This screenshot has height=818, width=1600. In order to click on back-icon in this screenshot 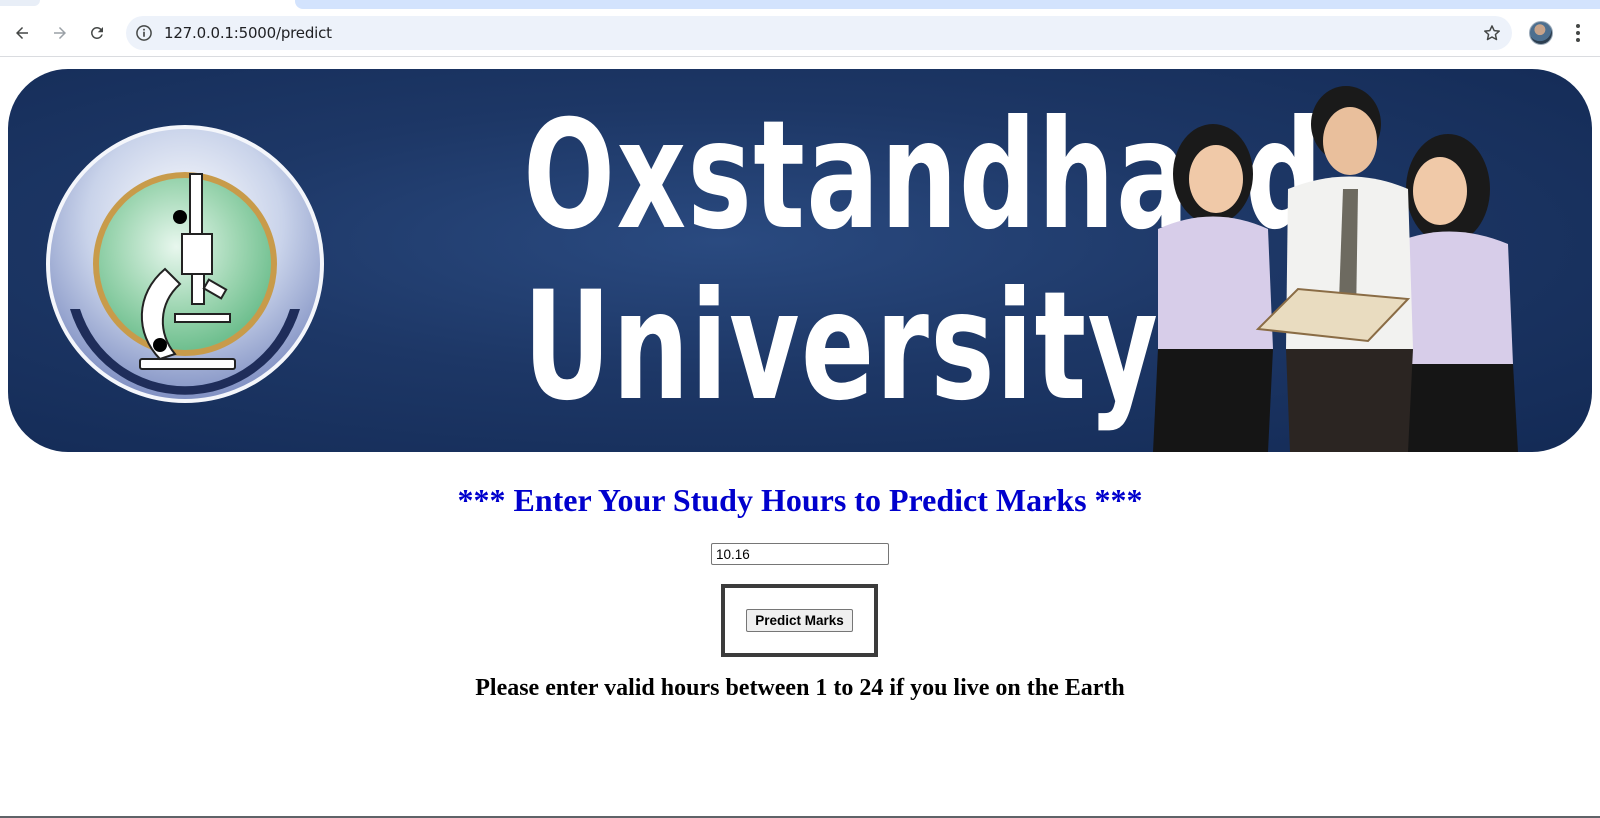, I will do `click(22, 33)`.